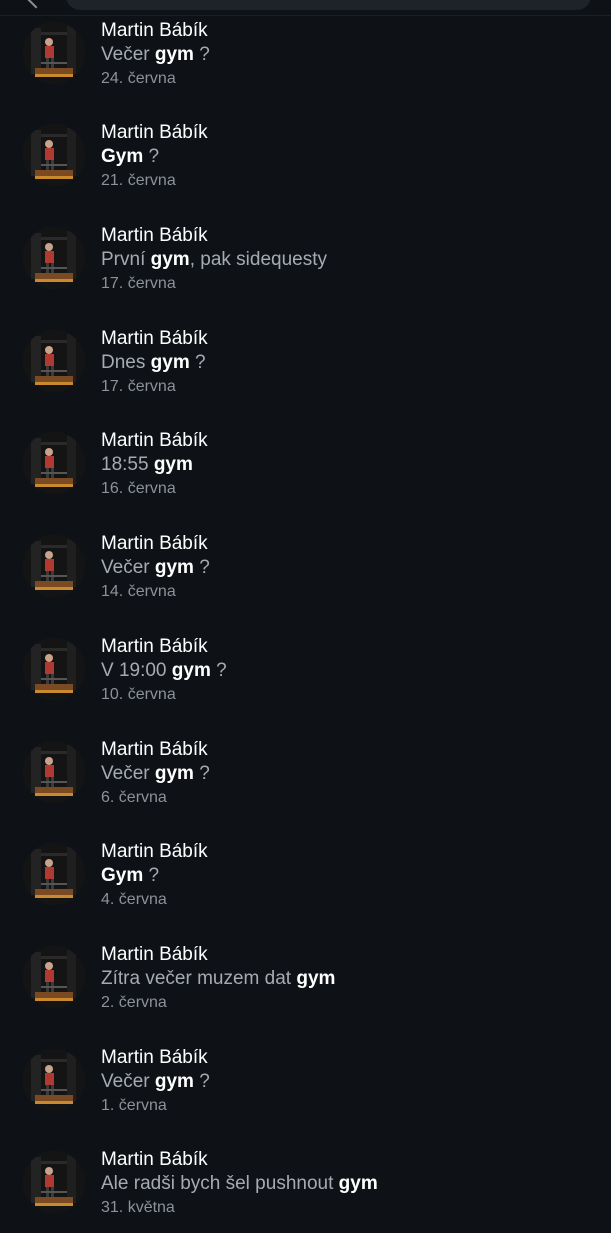  What do you see at coordinates (305, 1079) in the screenshot?
I see `search-result-item: Martin Bábík Večer gym ? 1. června` at bounding box center [305, 1079].